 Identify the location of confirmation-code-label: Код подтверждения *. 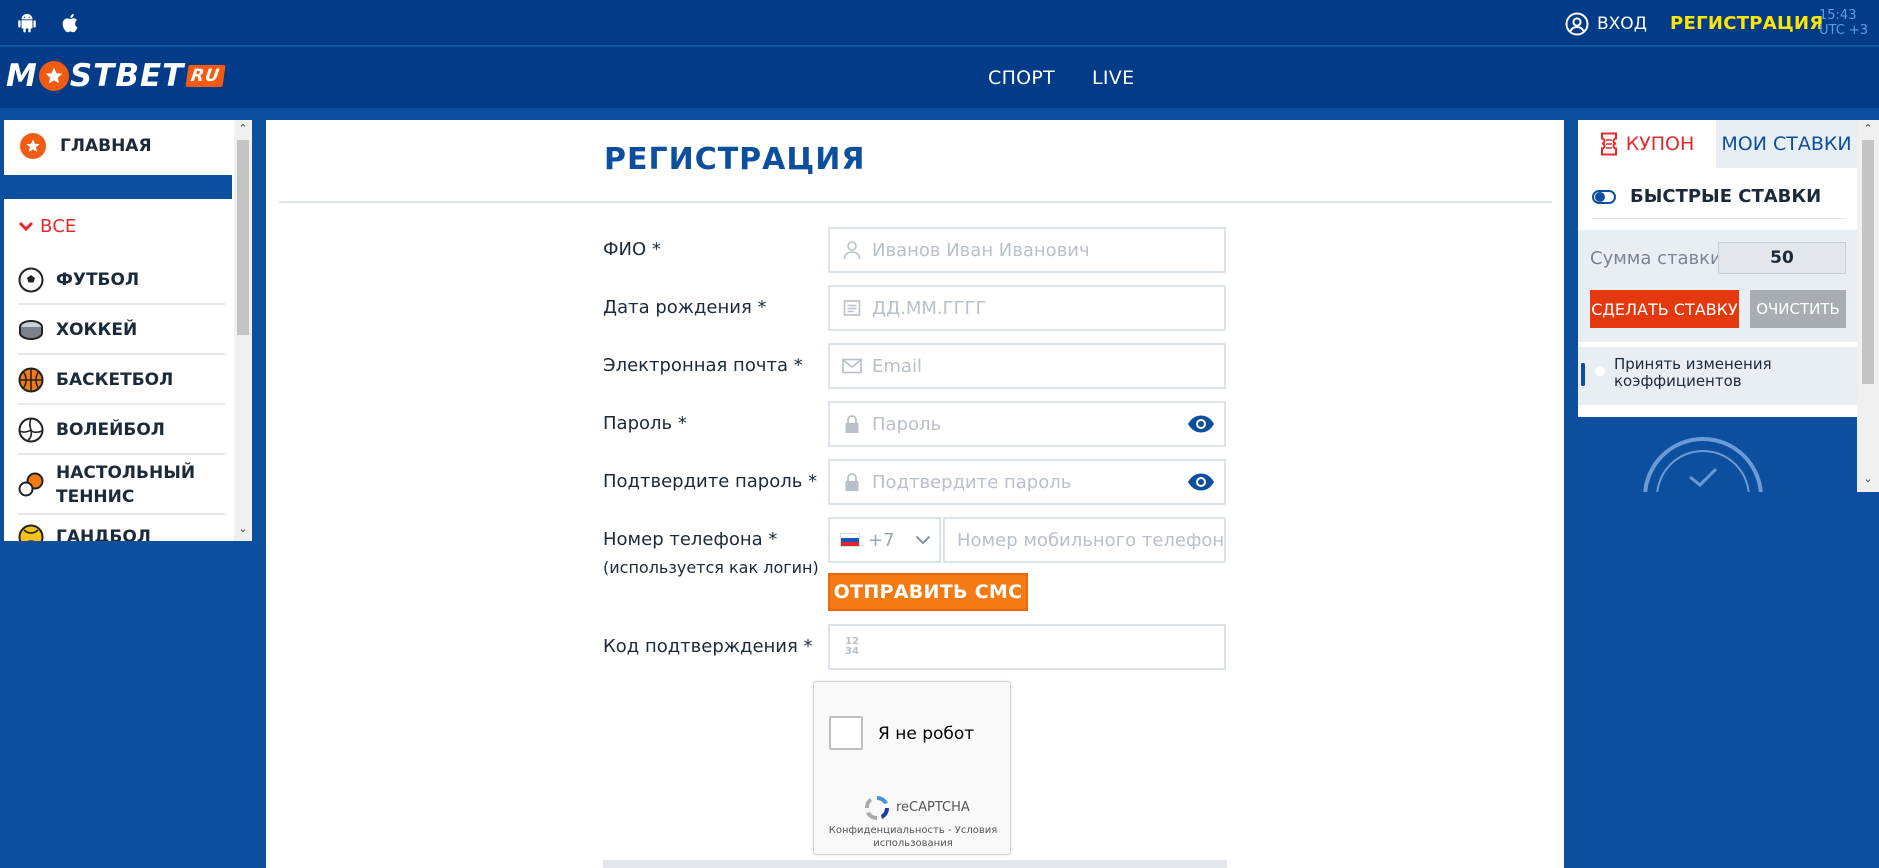
(708, 646).